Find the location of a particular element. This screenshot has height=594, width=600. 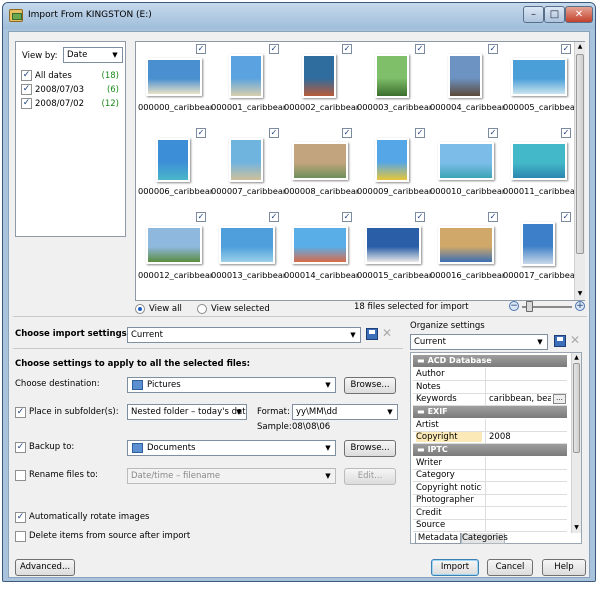

view-all-radio is located at coordinates (140, 309).